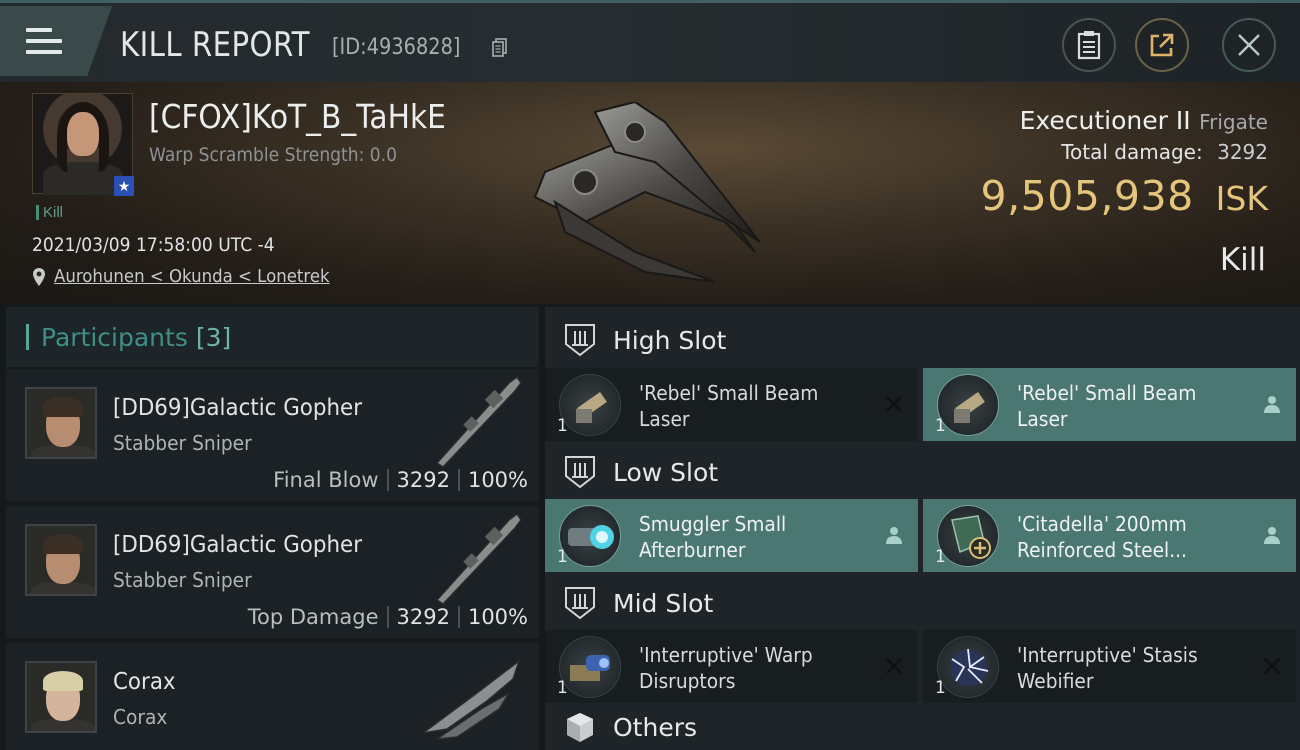  Describe the element at coordinates (968, 536) in the screenshot. I see `armor-plate-icon` at that location.